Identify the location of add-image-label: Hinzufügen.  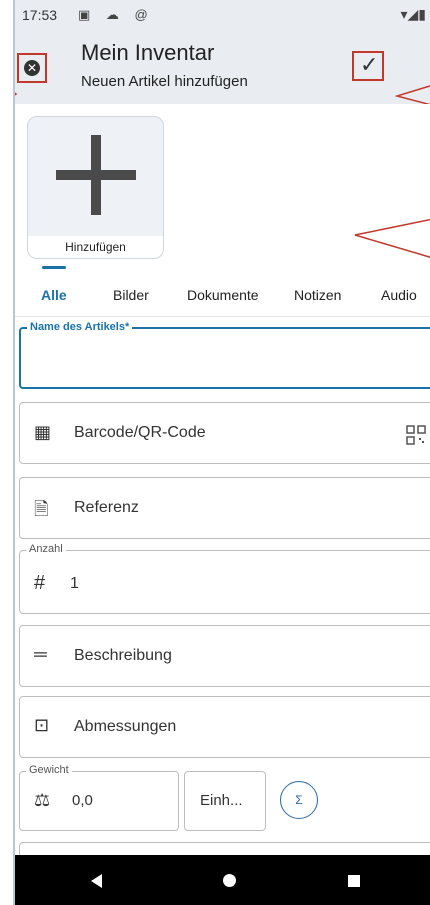
(95, 247).